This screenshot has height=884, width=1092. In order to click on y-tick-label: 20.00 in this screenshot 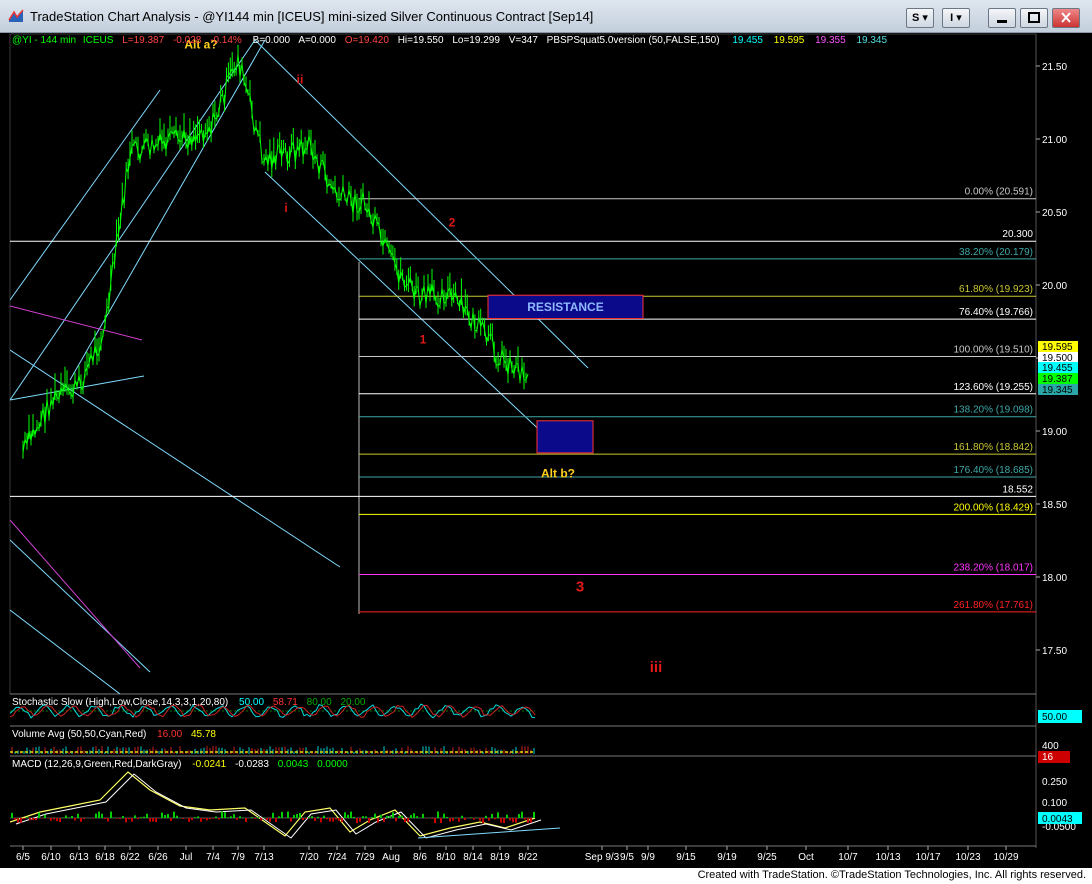, I will do `click(1054, 286)`.